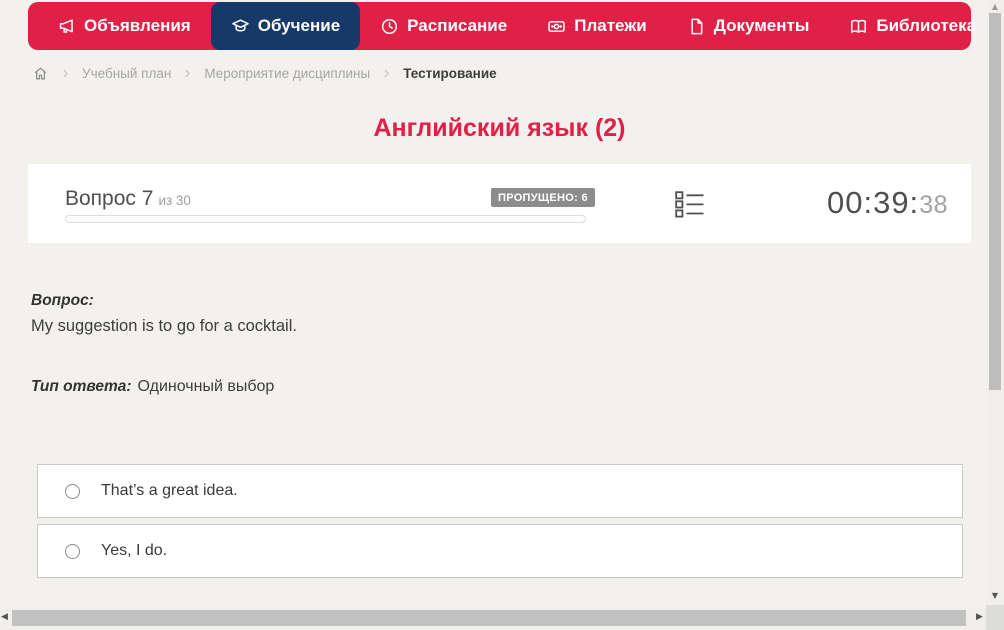 The width and height of the screenshot is (1004, 630). Describe the element at coordinates (40, 73) in the screenshot. I see `home-icon` at that location.